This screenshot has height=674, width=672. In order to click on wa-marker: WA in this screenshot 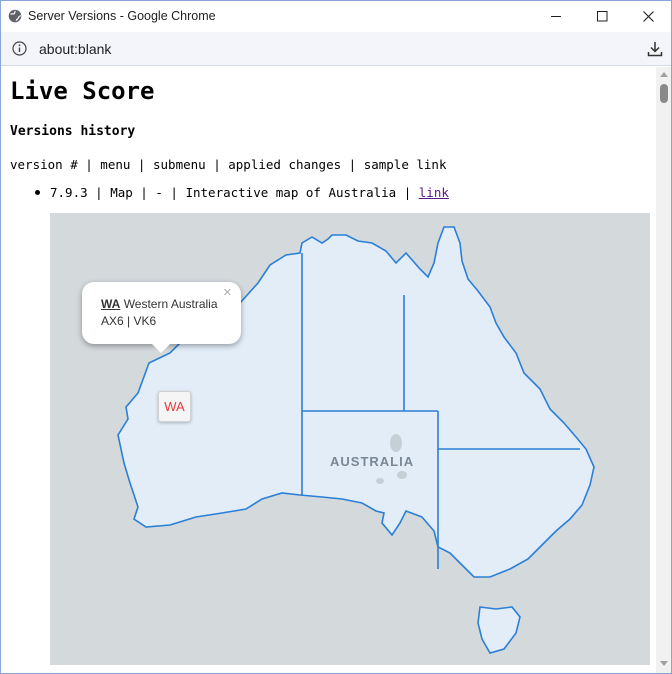, I will do `click(174, 406)`.